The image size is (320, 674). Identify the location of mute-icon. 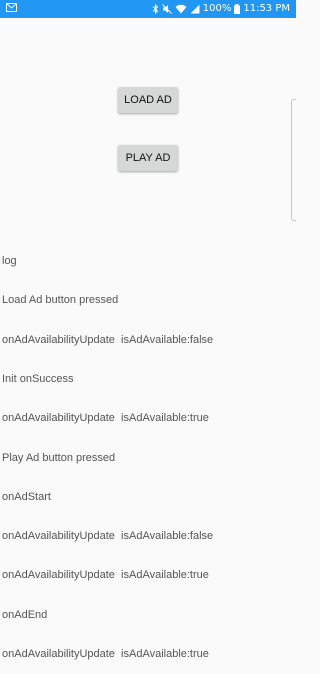
(166, 8).